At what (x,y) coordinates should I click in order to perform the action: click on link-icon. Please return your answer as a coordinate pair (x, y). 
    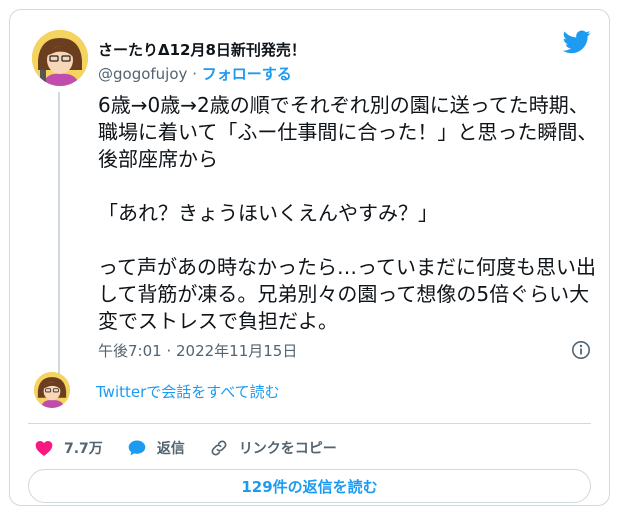
    Looking at the image, I should click on (219, 448).